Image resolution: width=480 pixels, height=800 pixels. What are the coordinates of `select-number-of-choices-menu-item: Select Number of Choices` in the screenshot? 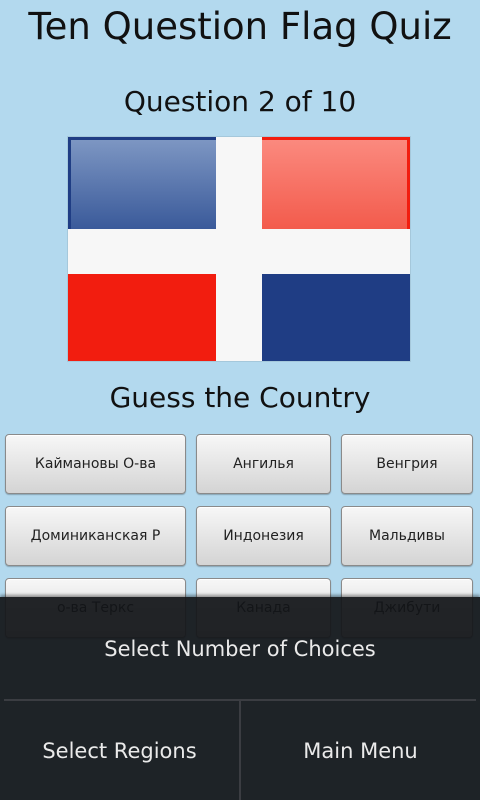 It's located at (240, 648).